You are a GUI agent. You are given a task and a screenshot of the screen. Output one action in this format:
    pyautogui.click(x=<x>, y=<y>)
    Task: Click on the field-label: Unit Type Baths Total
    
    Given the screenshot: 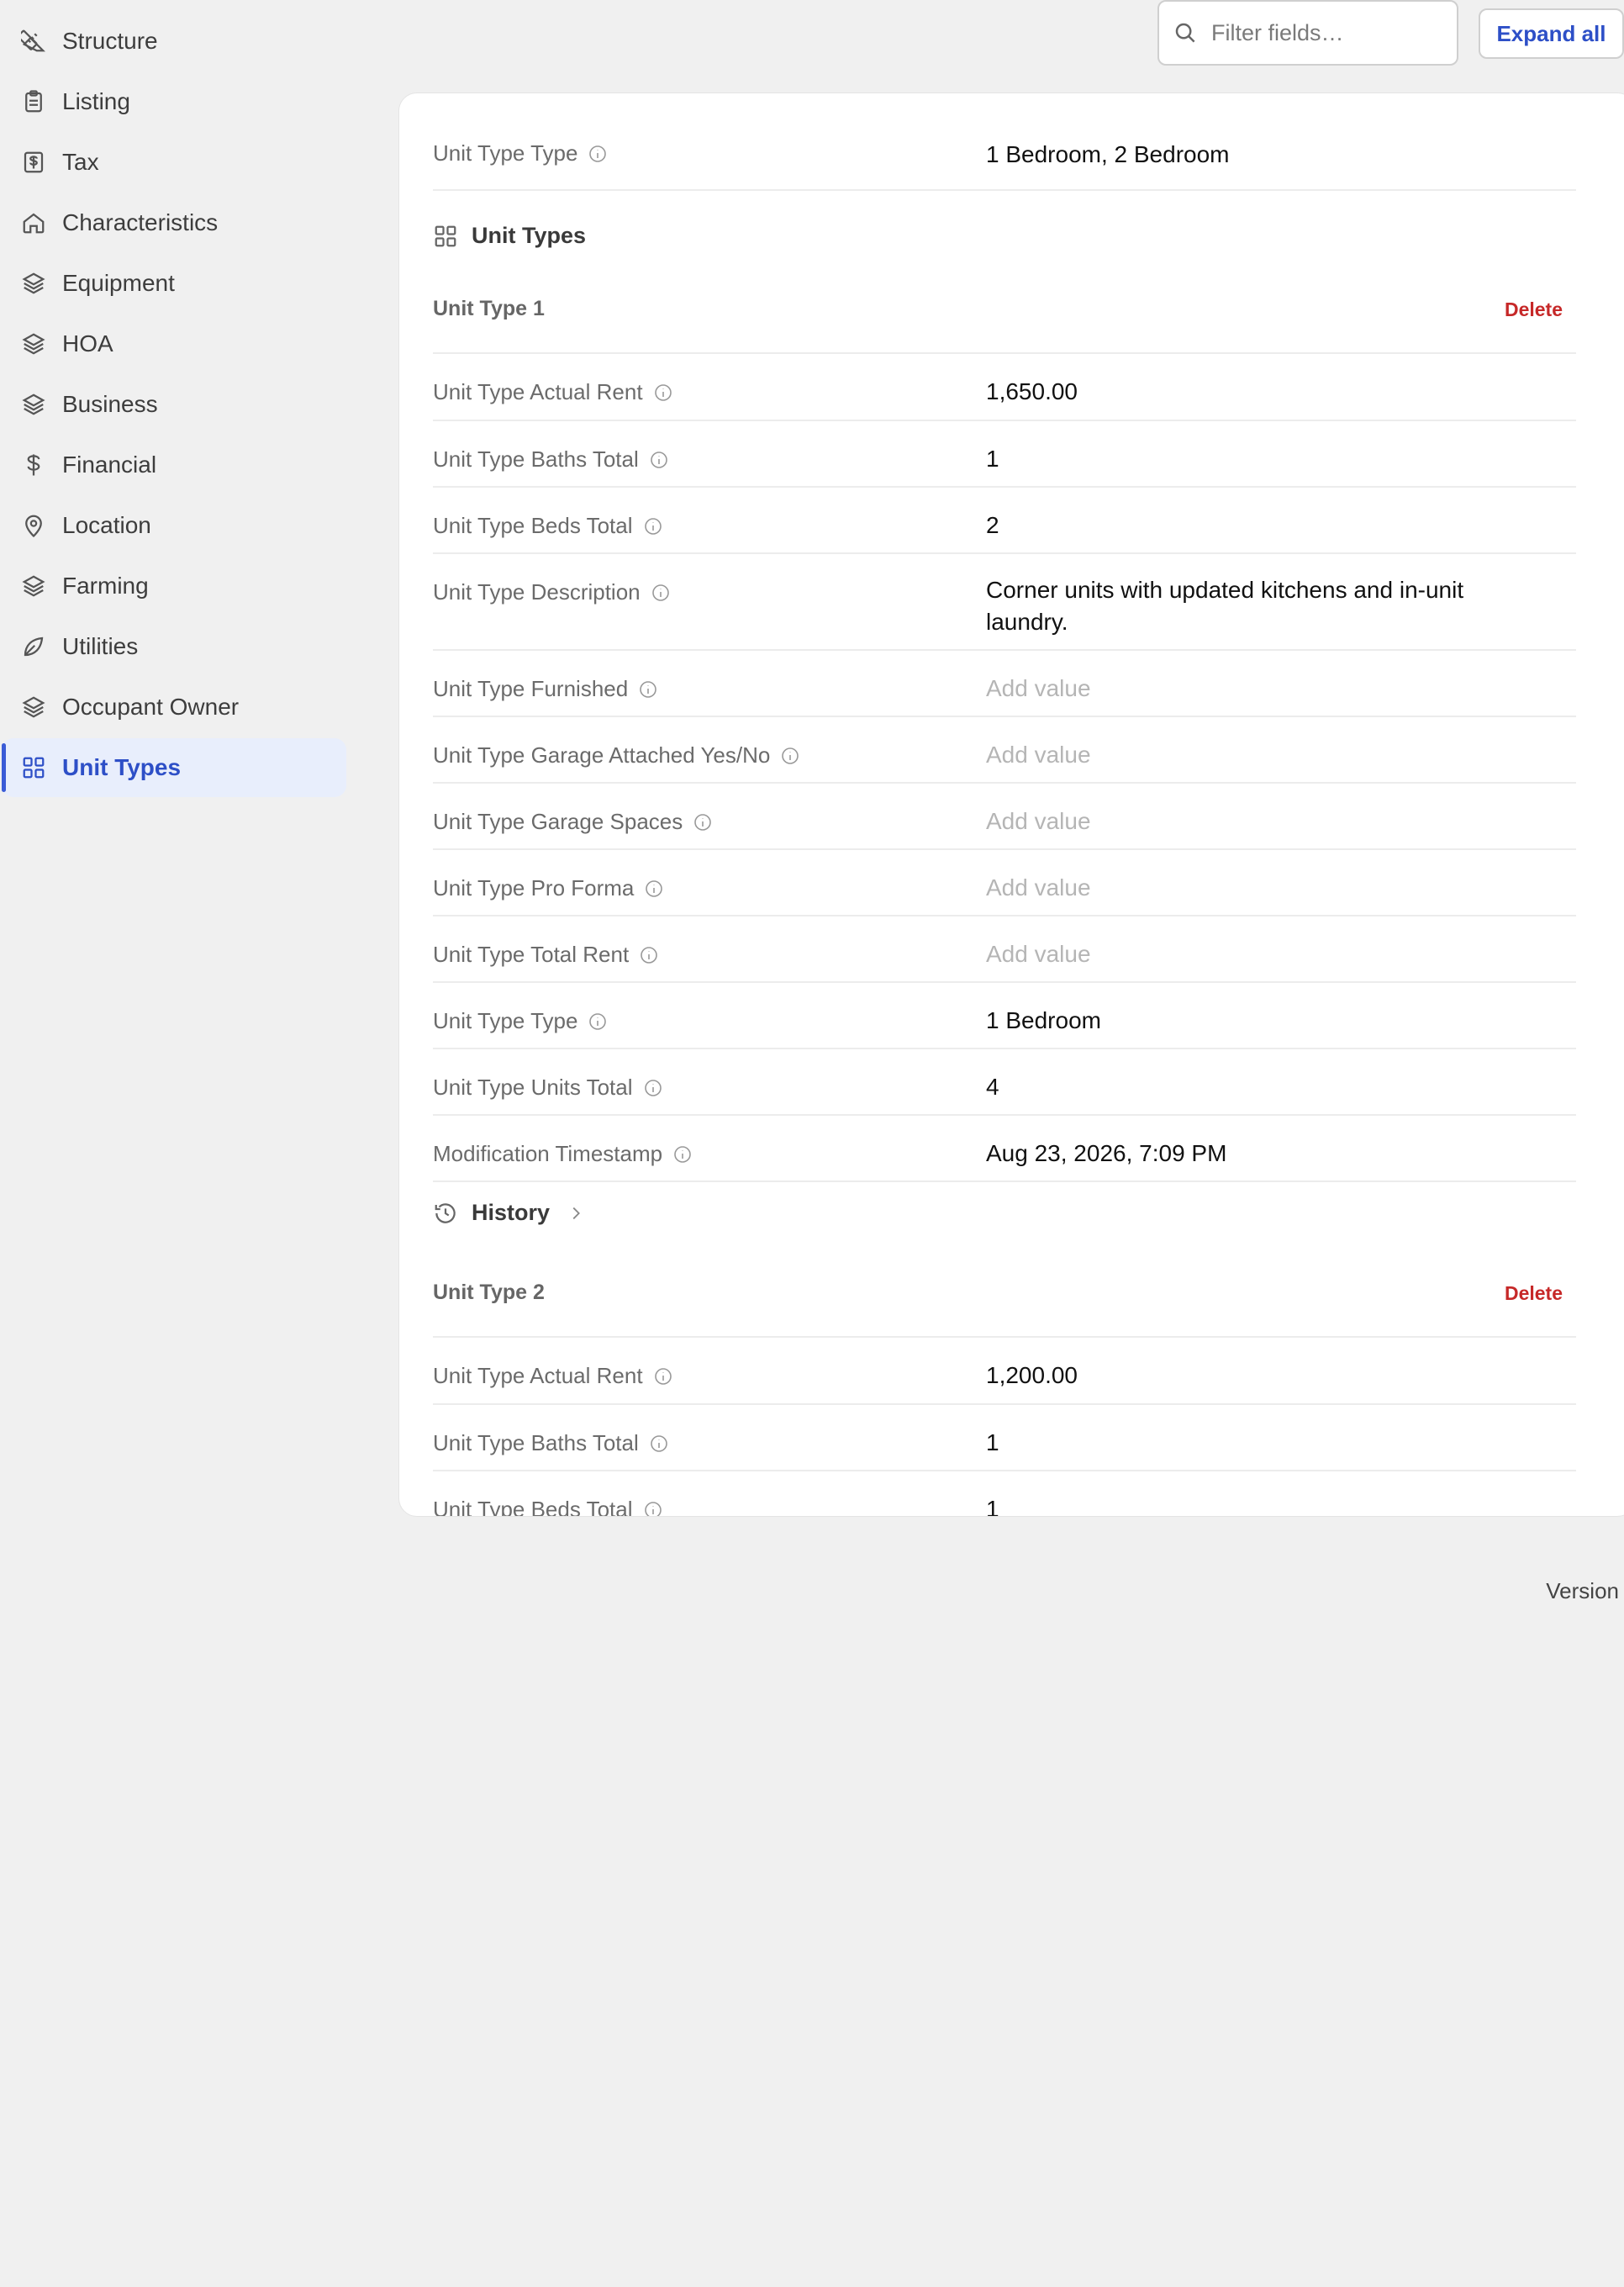 What is the action you would take?
    pyautogui.click(x=536, y=1442)
    